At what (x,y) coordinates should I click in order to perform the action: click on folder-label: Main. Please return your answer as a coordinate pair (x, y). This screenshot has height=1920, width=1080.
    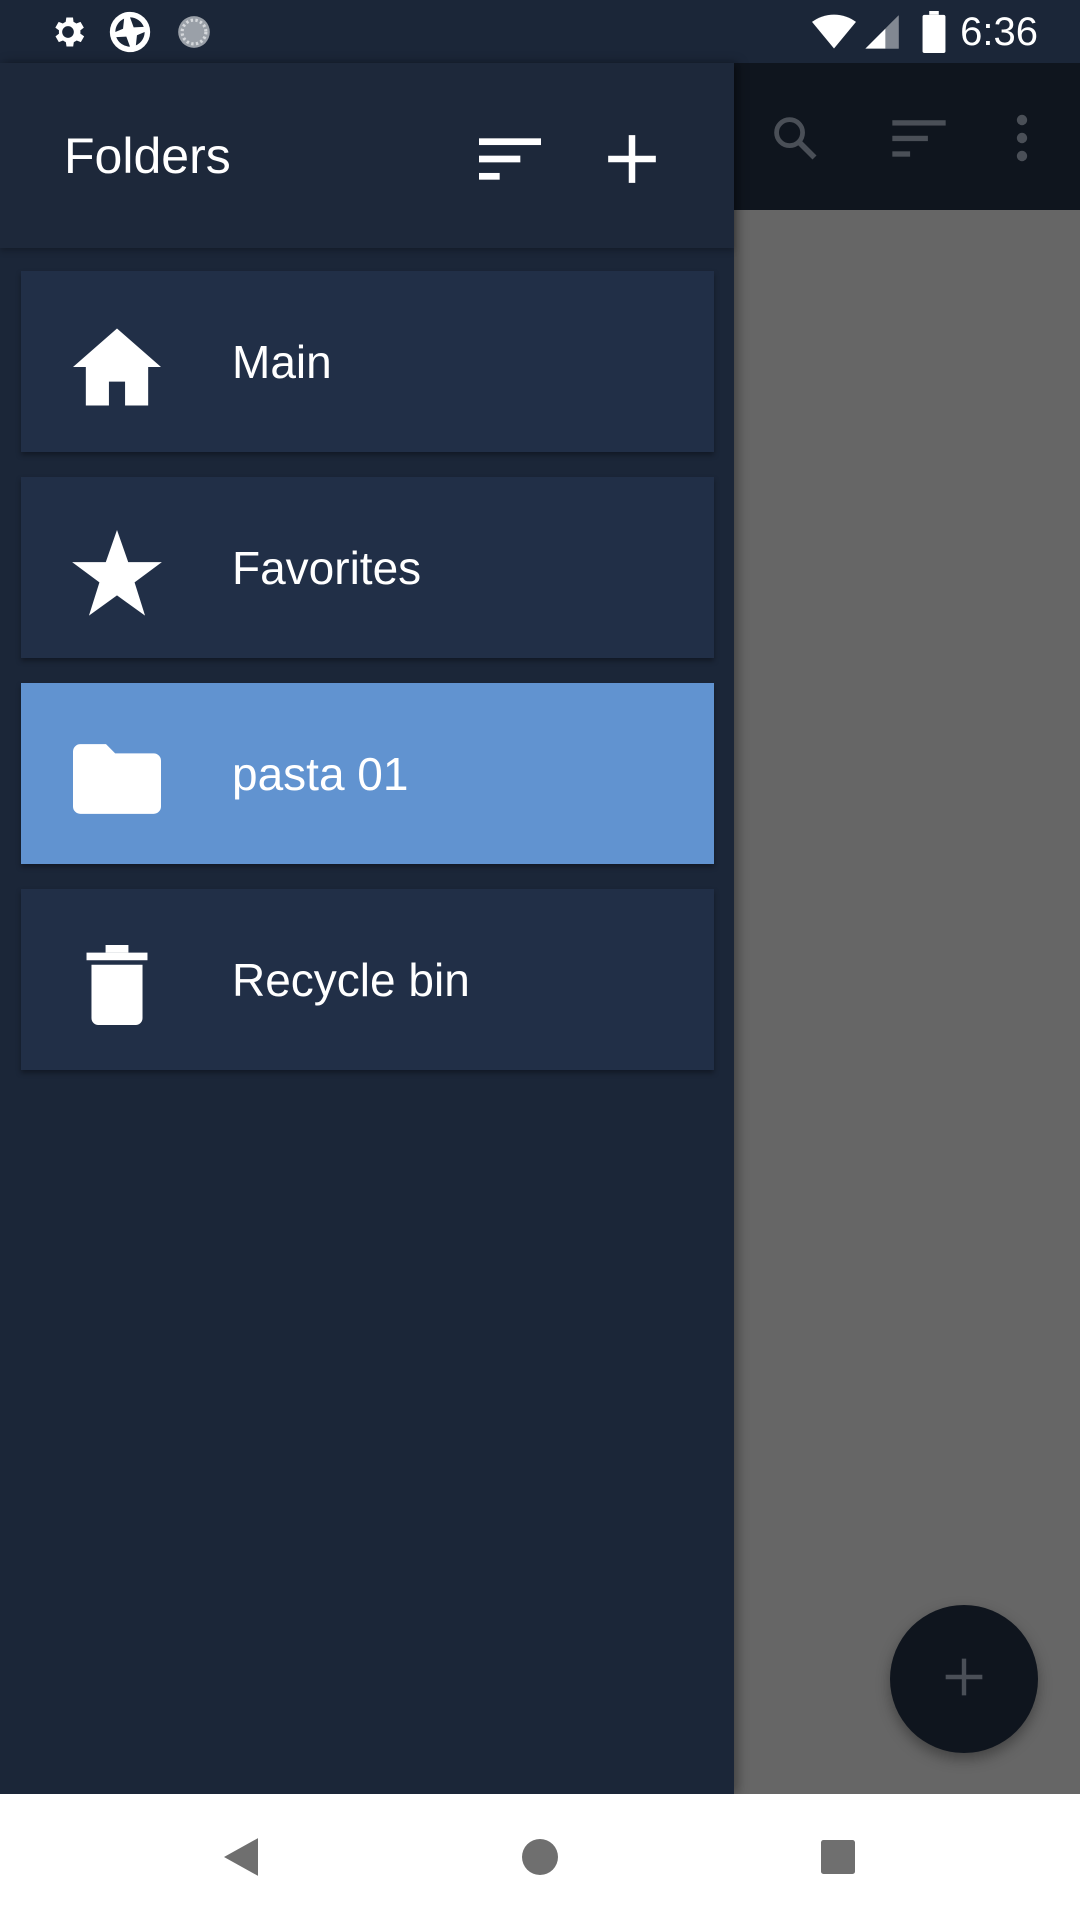
    Looking at the image, I should click on (282, 361).